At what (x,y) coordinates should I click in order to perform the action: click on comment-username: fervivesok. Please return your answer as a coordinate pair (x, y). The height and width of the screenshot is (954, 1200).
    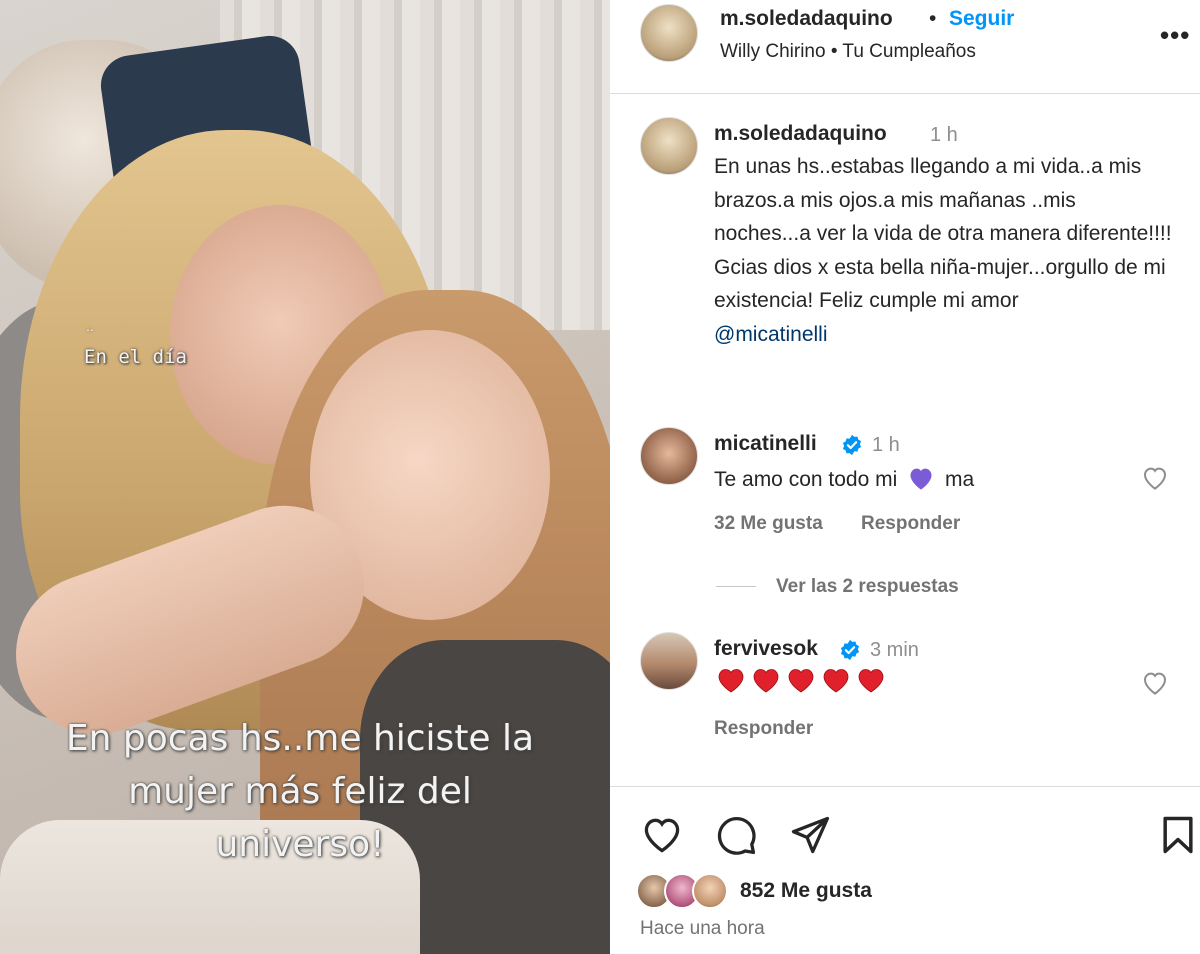
    Looking at the image, I should click on (766, 649).